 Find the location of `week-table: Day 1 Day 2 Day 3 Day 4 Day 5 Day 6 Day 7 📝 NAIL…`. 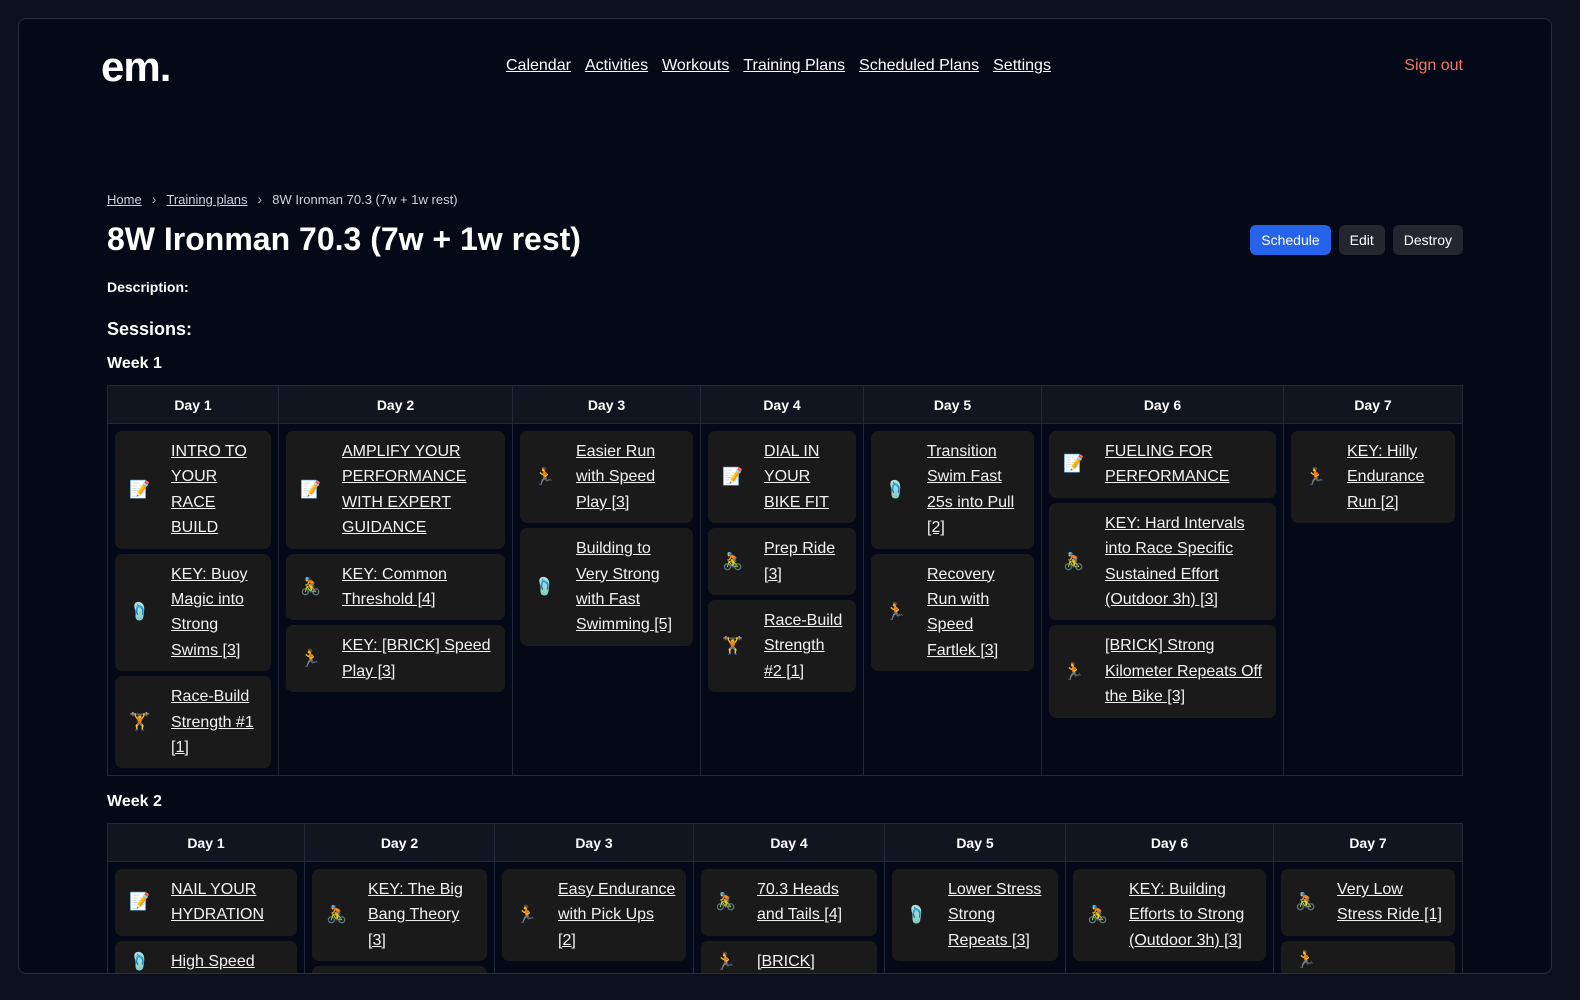

week-table: Day 1 Day 2 Day 3 Day 4 Day 5 Day 6 Day 7 📝 NAIL… is located at coordinates (785, 898).